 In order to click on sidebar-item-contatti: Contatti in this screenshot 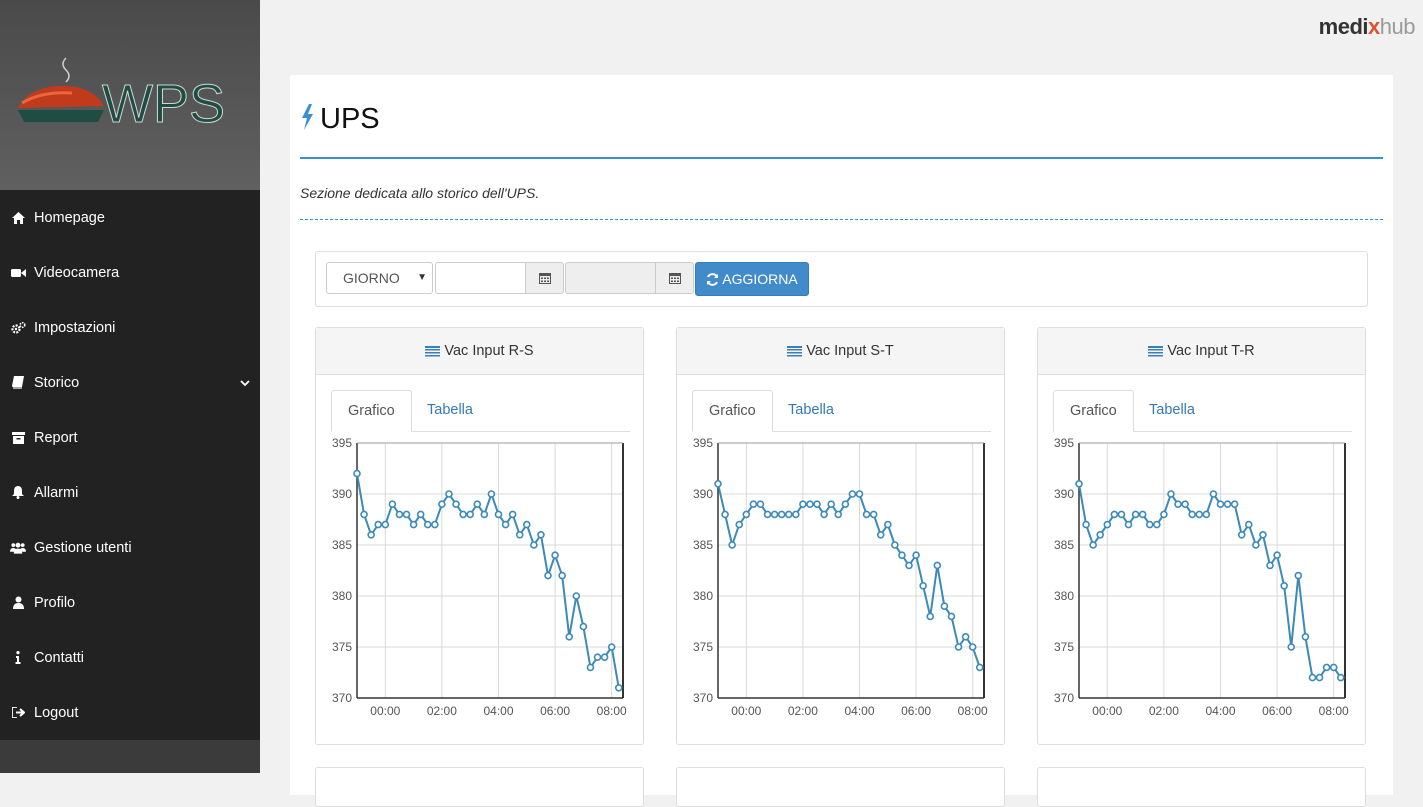, I will do `click(130, 657)`.